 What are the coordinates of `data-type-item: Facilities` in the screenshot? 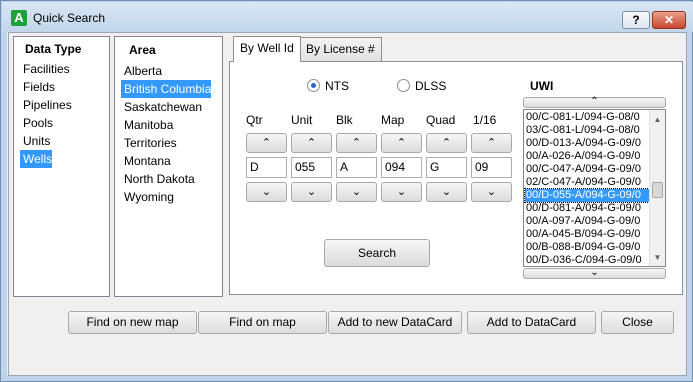 It's located at (45, 69).